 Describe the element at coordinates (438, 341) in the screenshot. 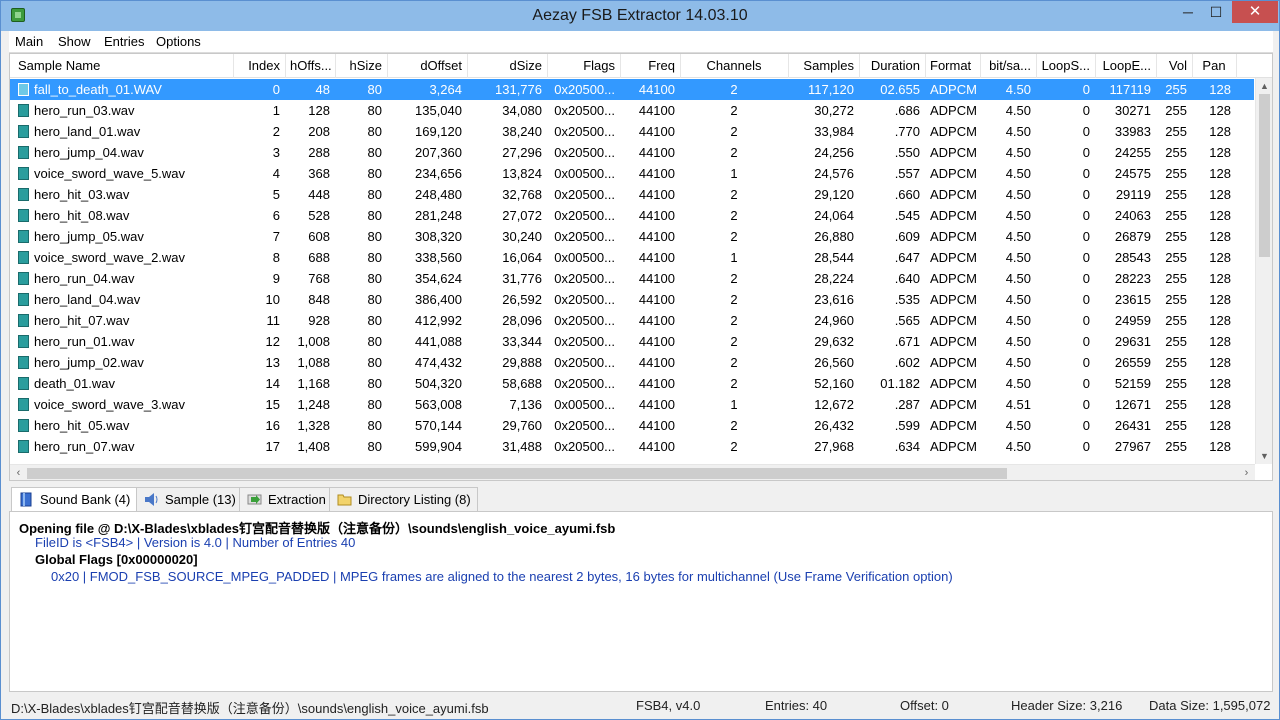

I see `table-cell: 441,088` at that location.